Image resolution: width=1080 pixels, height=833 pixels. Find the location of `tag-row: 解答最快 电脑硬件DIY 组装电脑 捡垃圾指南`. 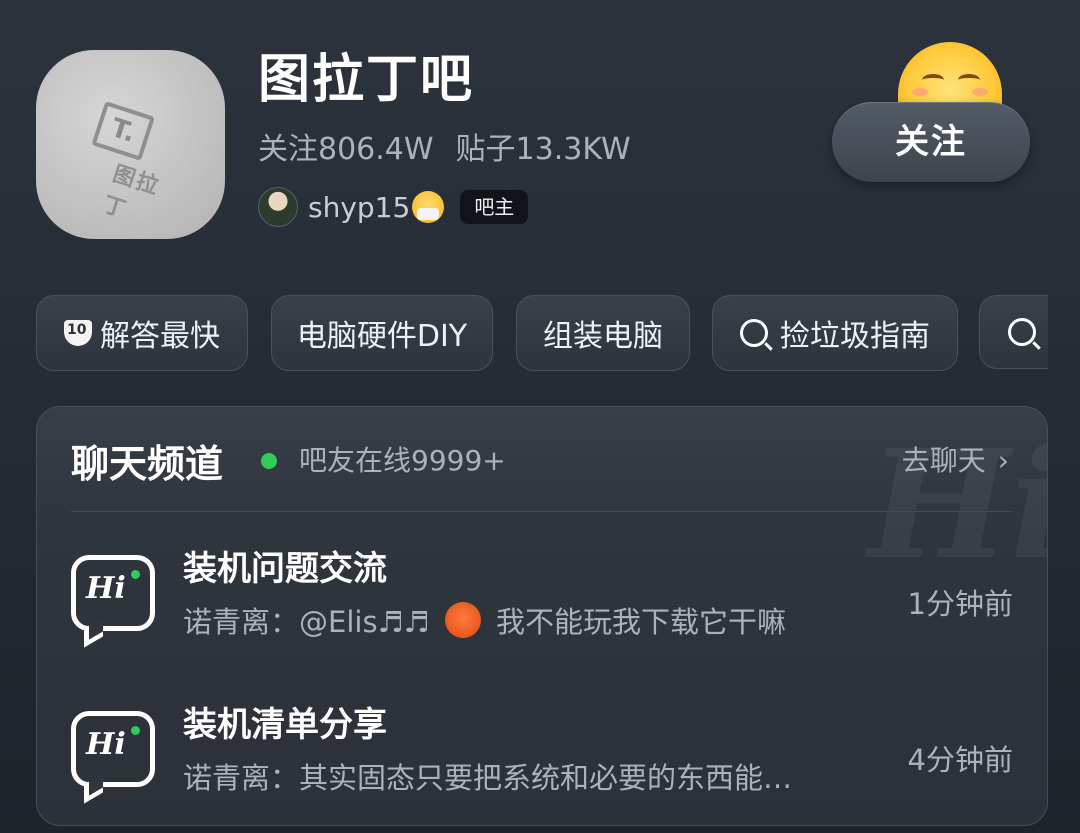

tag-row: 解答最快 电脑硬件DIY 组装电脑 捡垃圾指南 is located at coordinates (542, 333).